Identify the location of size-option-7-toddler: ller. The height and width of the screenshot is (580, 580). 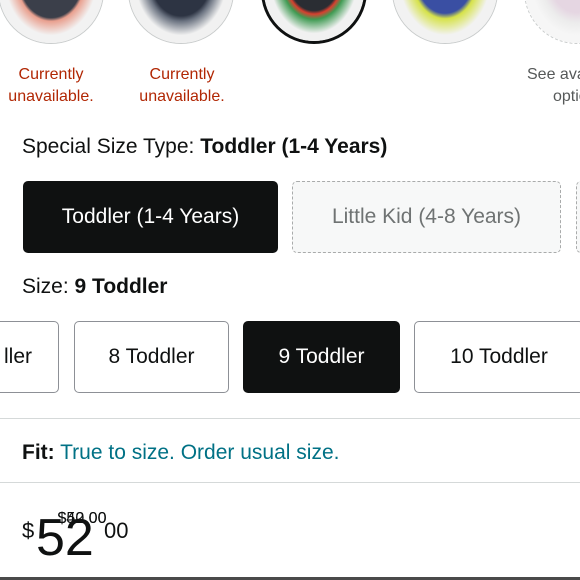
(29, 357).